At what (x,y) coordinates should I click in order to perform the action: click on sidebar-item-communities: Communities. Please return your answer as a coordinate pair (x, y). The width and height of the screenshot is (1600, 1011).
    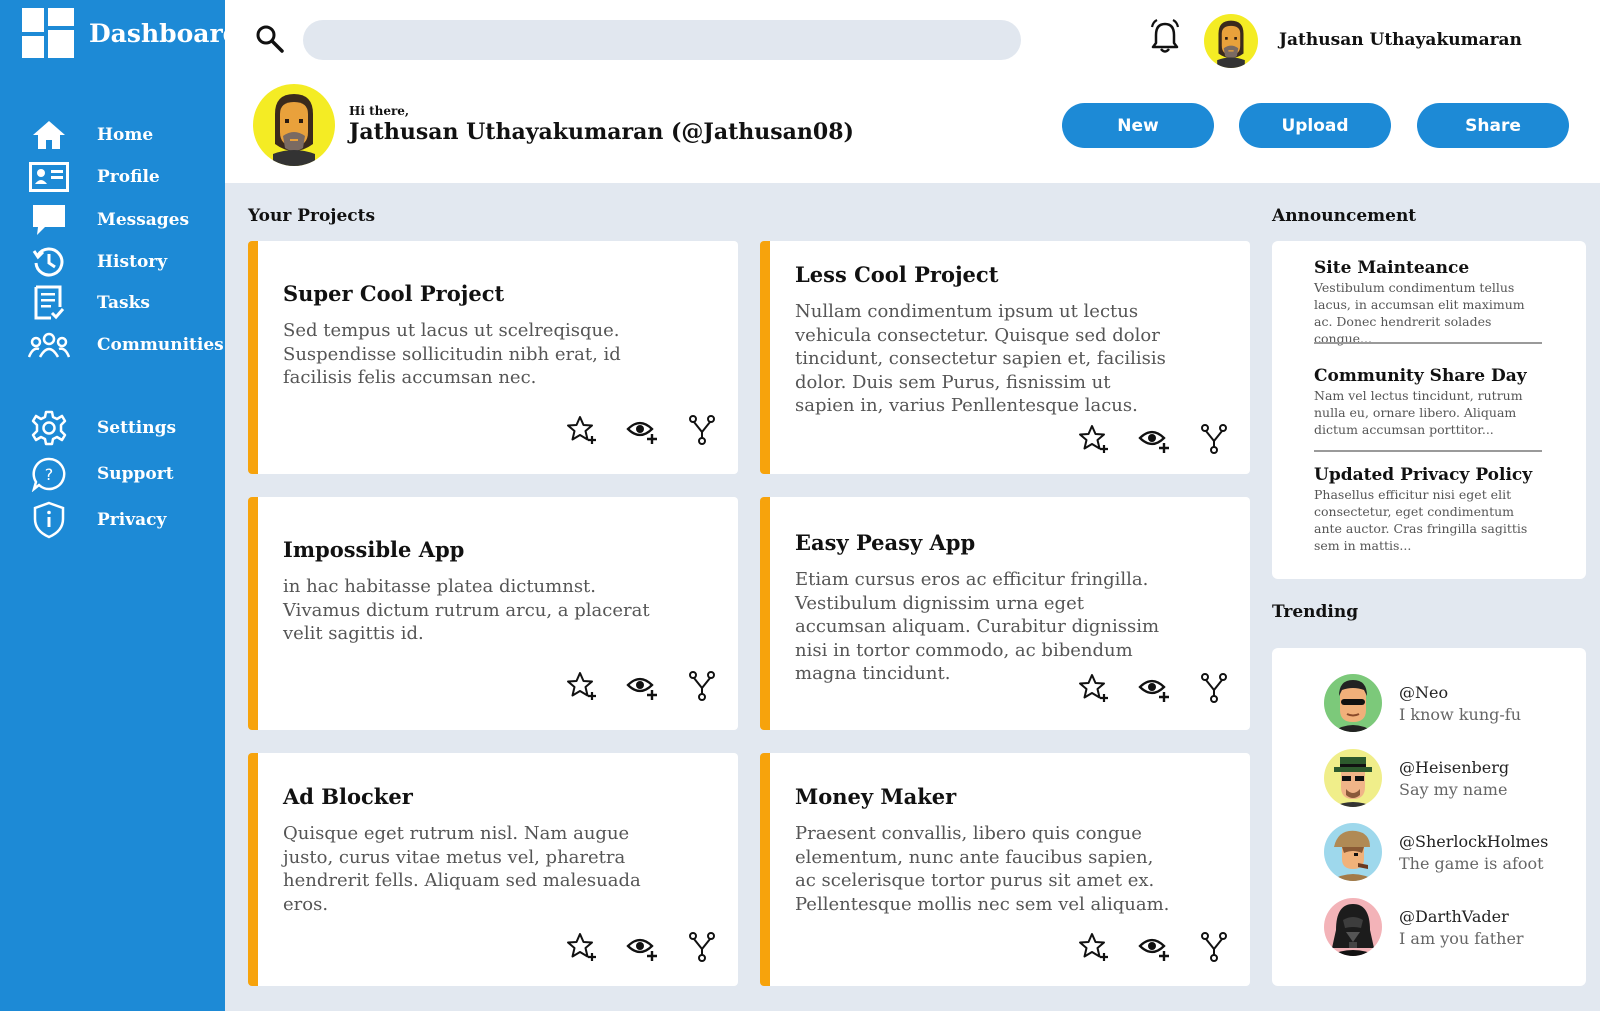
    Looking at the image, I should click on (126, 345).